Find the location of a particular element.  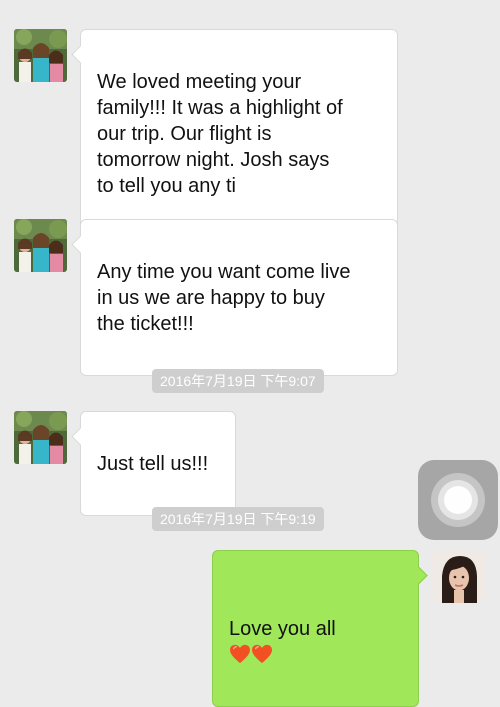

message-content: Love you all is located at coordinates (316, 629).